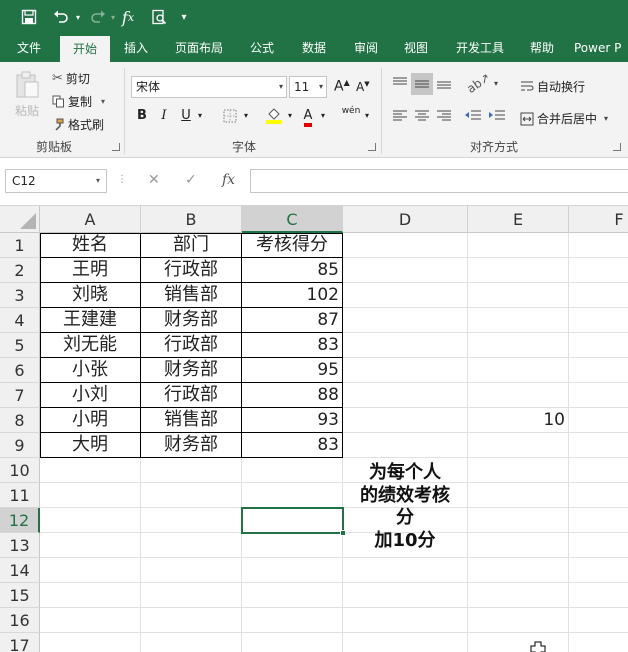 The image size is (628, 652). Describe the element at coordinates (598, 570) in the screenshot. I see `cell-f14` at that location.